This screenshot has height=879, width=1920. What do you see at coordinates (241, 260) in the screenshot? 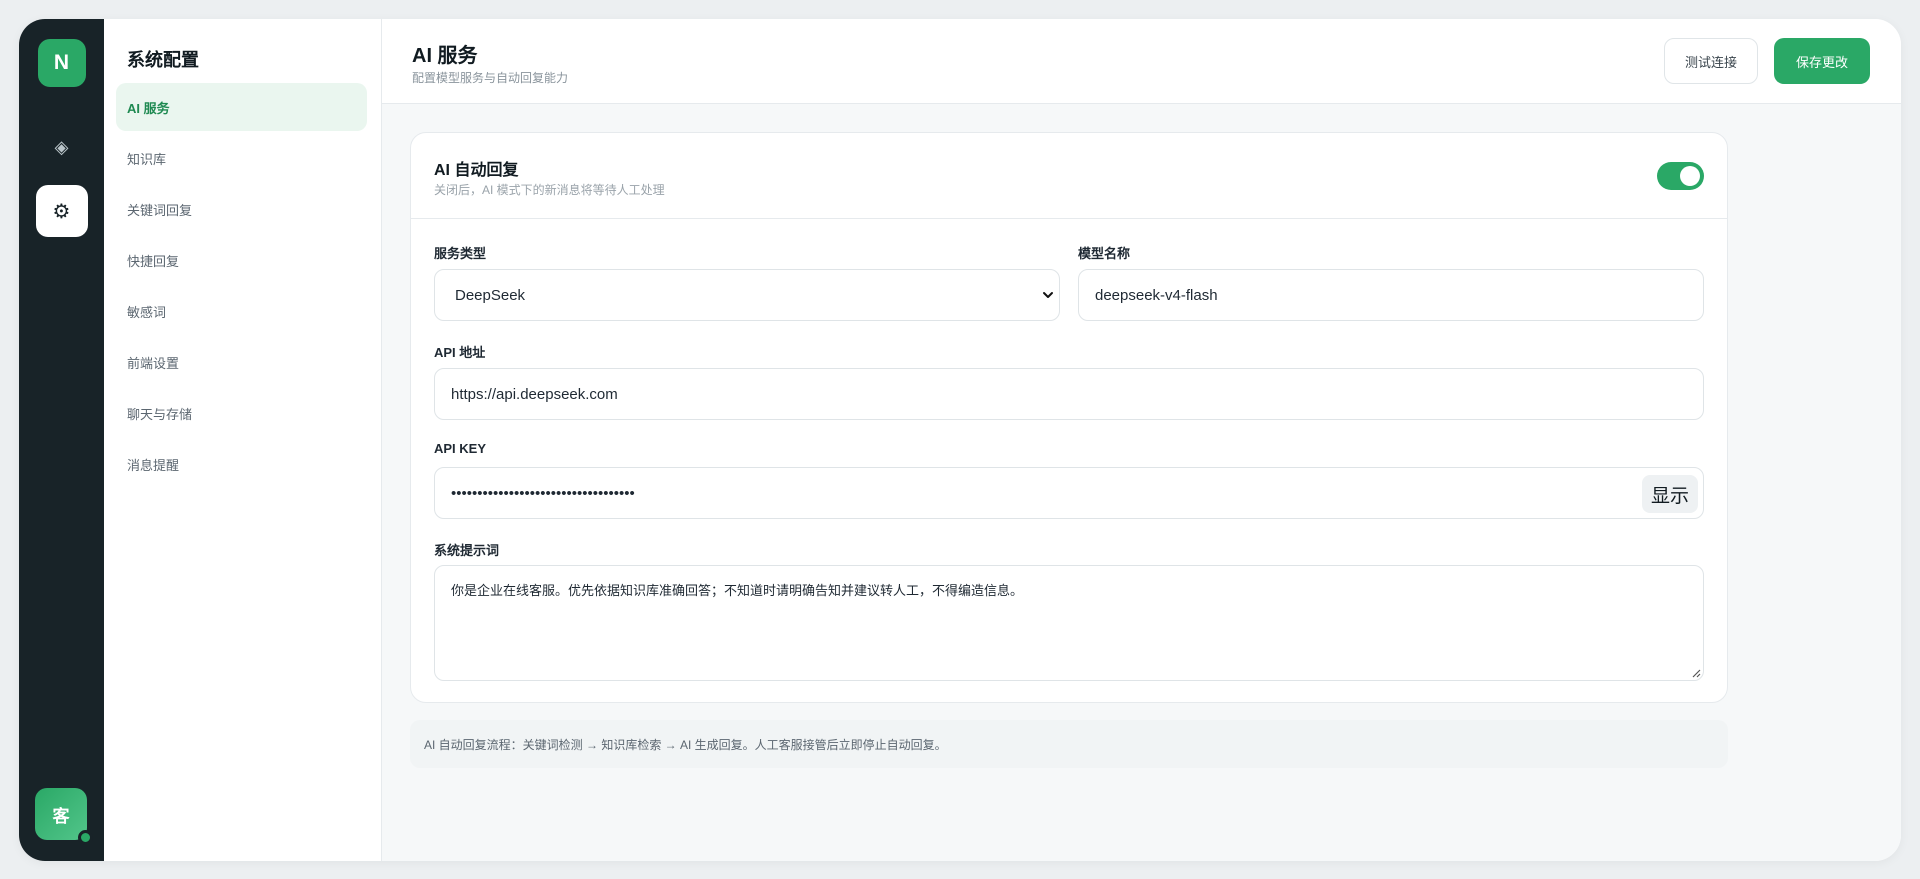
I see `sidebar-item-quick-reply: 快捷回复` at bounding box center [241, 260].